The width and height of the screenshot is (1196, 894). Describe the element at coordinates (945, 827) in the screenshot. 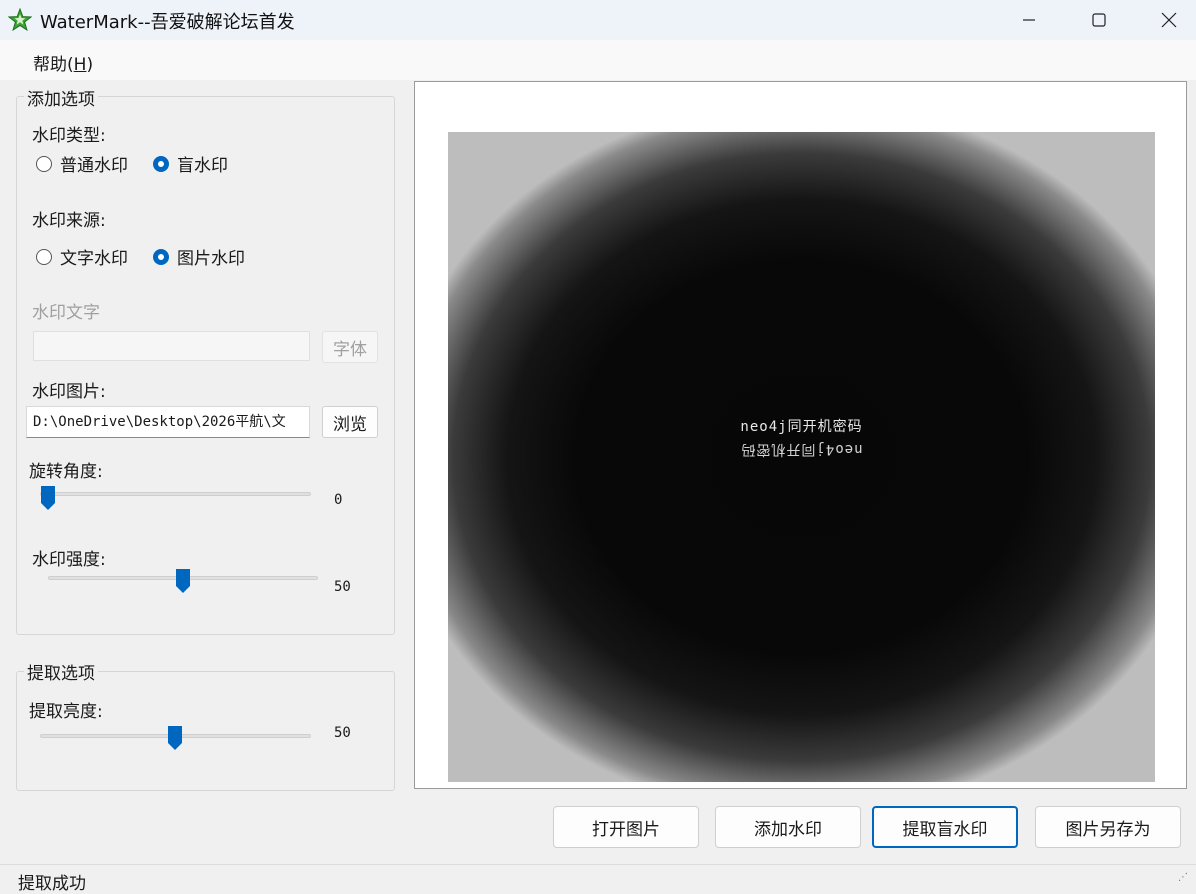

I see `extract-blind-watermark-button: 提取盲水印` at that location.